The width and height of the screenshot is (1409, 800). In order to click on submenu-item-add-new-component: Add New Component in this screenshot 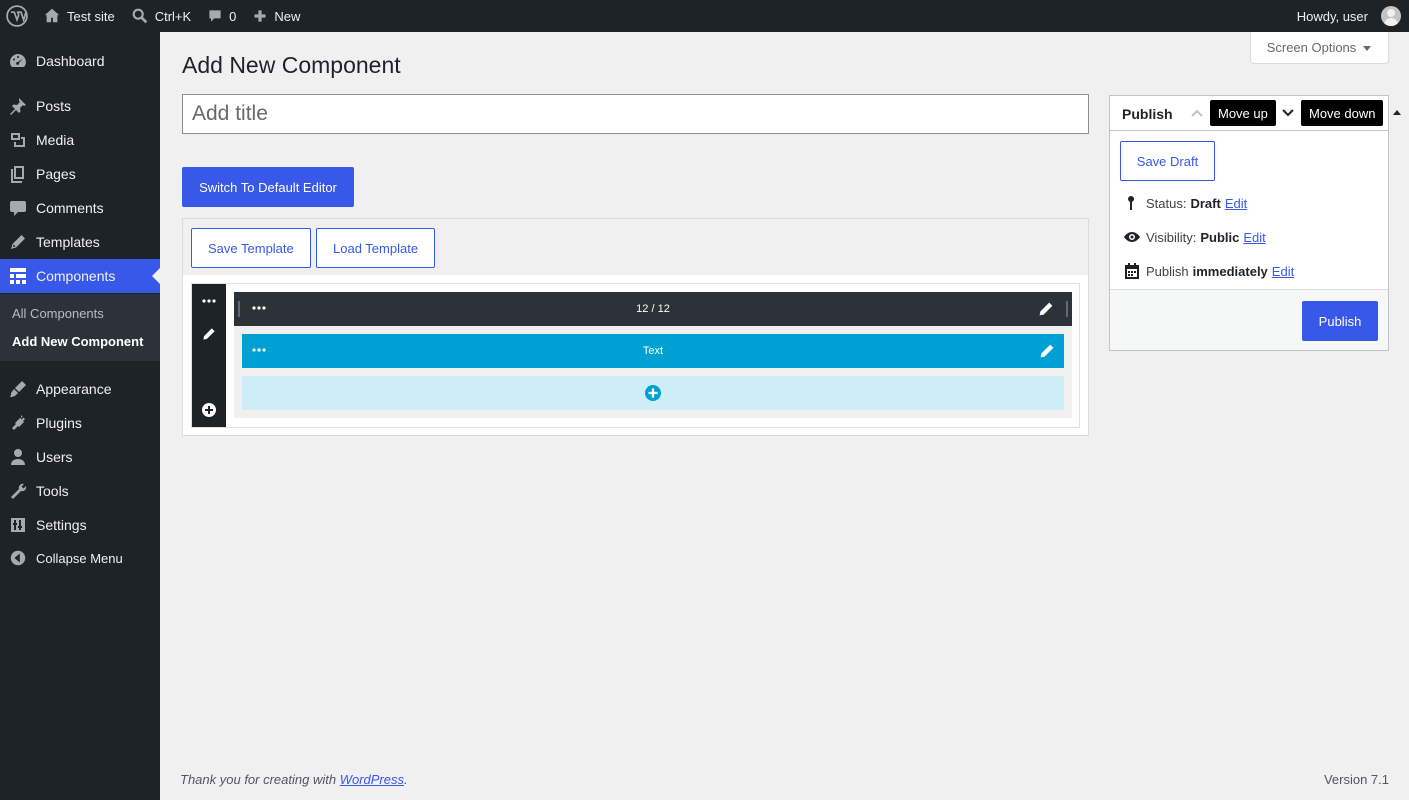, I will do `click(77, 341)`.